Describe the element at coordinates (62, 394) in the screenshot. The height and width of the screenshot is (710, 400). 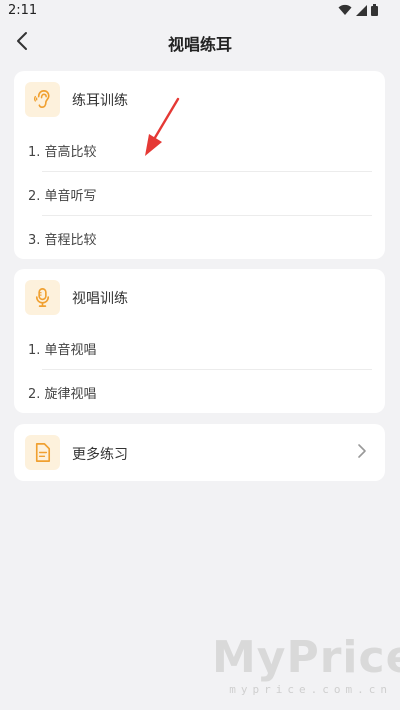
I see `list-item-label: 2. 旋律视唱` at that location.